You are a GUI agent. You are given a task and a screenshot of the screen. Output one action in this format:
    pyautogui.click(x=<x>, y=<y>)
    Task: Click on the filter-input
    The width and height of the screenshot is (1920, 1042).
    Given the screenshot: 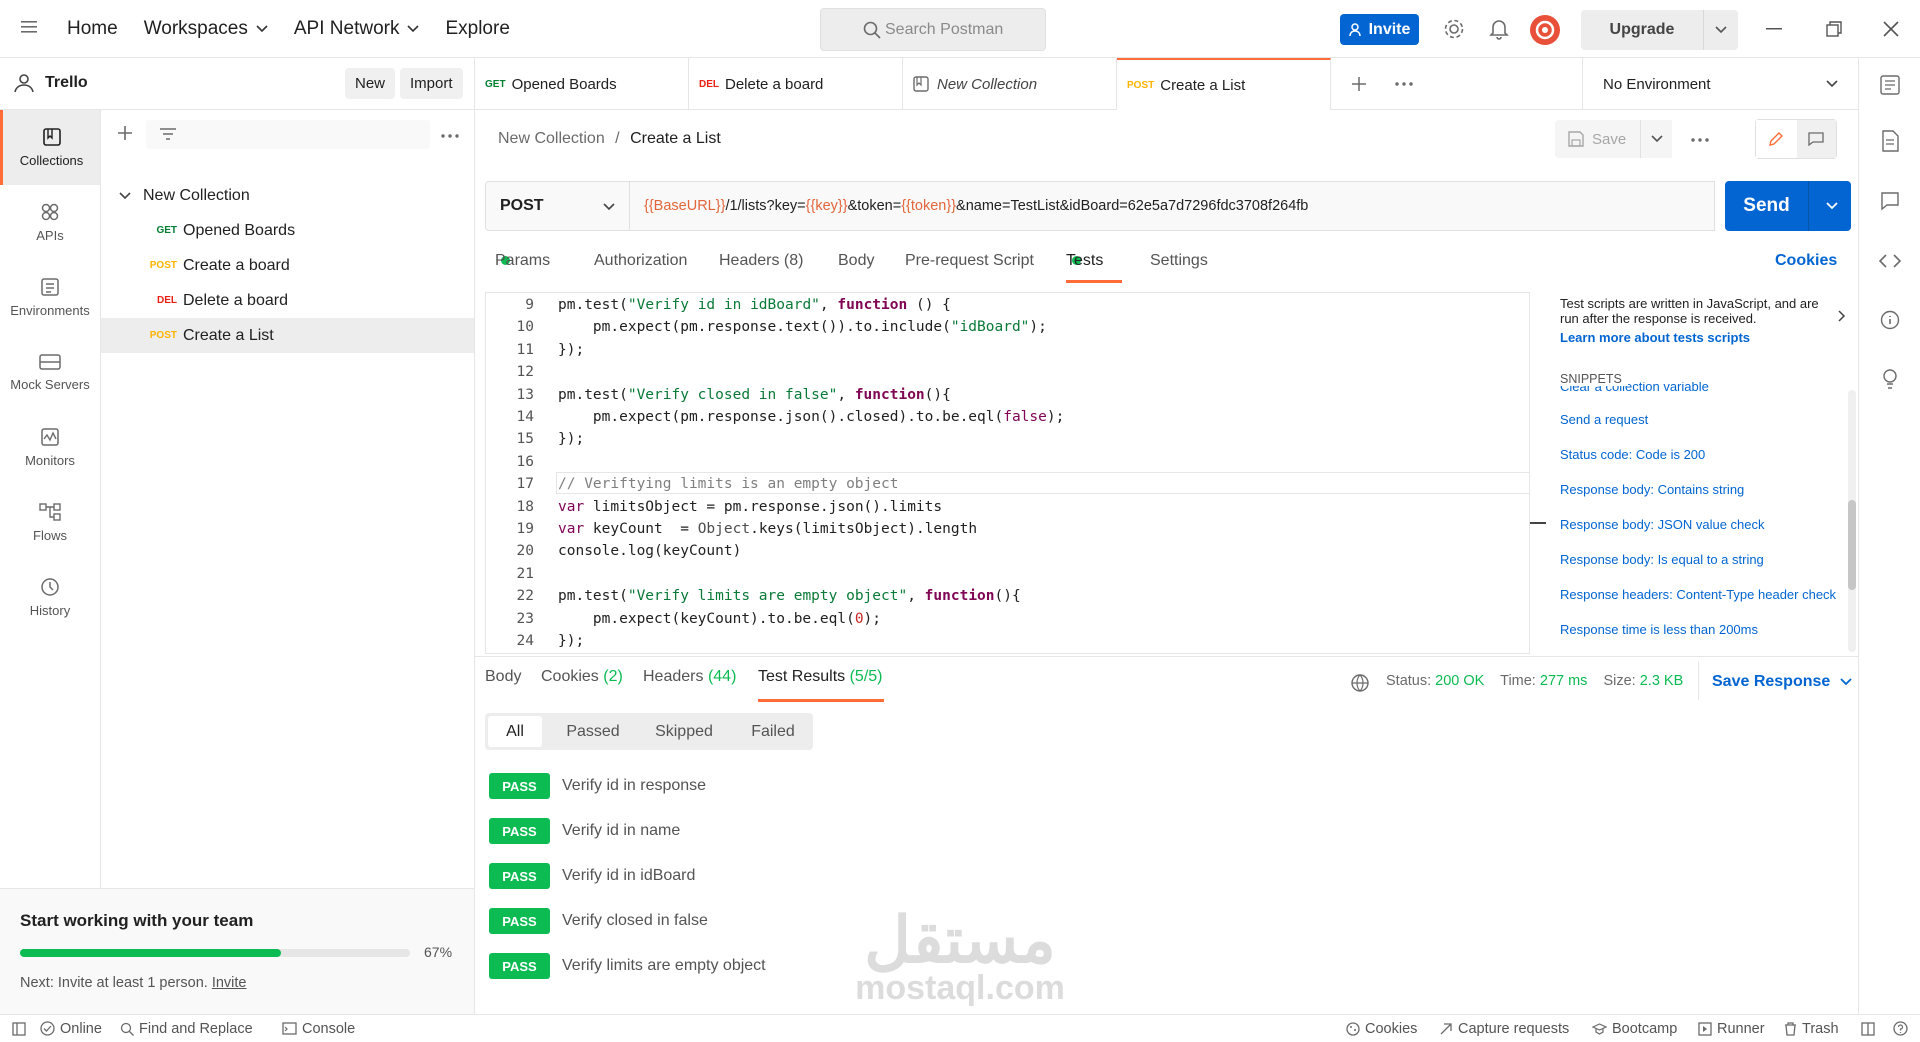 What is the action you would take?
    pyautogui.click(x=288, y=134)
    